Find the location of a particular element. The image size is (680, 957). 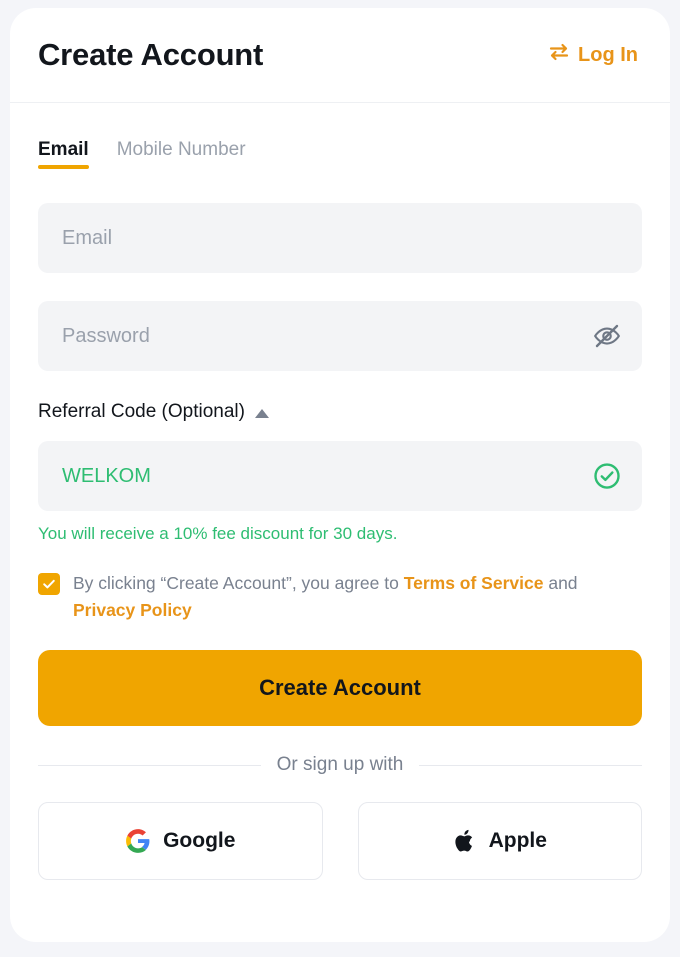

login-link: Log In is located at coordinates (595, 55).